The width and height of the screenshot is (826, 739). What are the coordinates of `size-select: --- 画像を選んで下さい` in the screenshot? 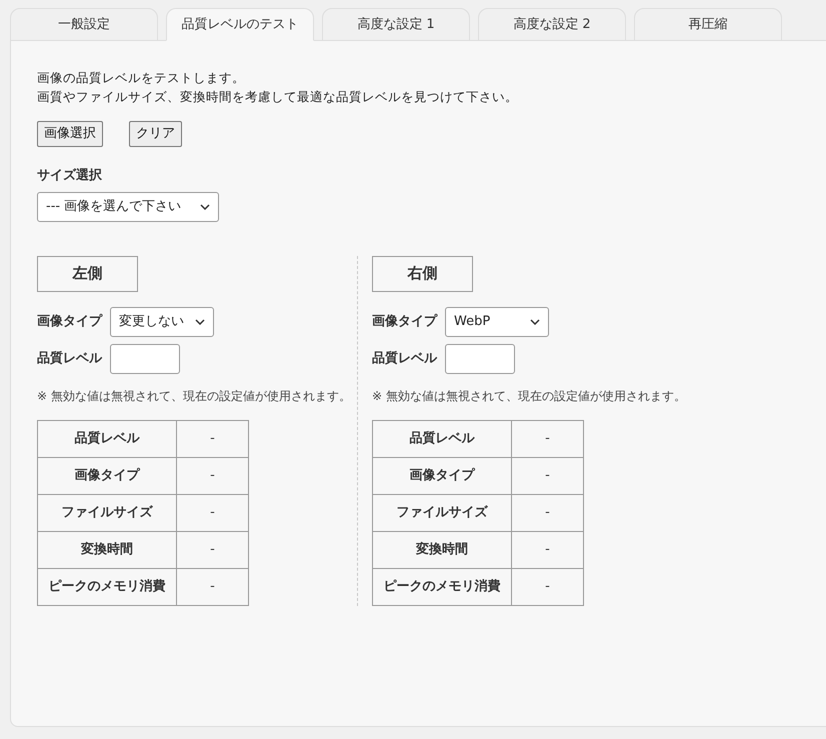 It's located at (128, 207).